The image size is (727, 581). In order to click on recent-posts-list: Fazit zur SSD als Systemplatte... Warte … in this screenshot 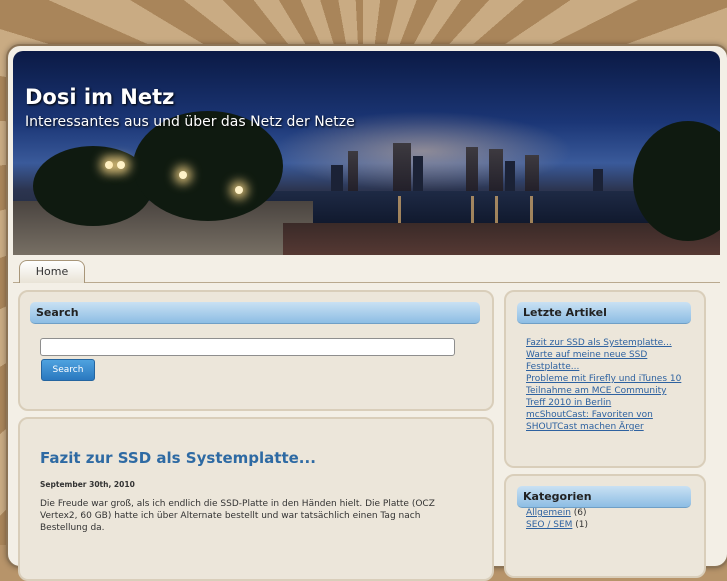, I will do `click(606, 385)`.